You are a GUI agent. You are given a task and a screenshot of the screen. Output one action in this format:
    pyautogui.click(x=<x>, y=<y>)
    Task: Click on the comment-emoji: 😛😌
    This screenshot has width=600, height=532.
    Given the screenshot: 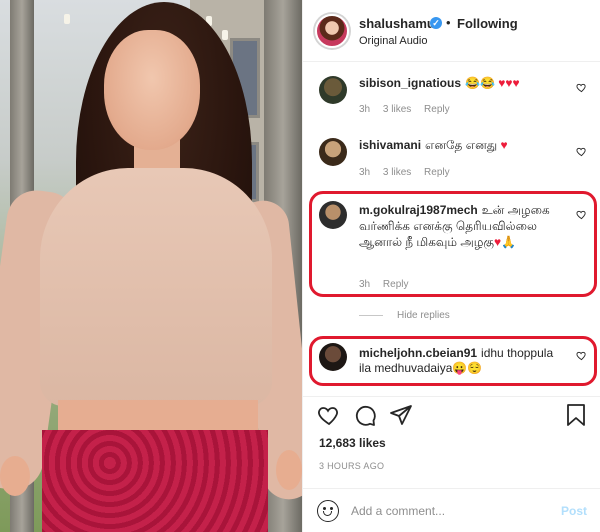 What is the action you would take?
    pyautogui.click(x=467, y=368)
    